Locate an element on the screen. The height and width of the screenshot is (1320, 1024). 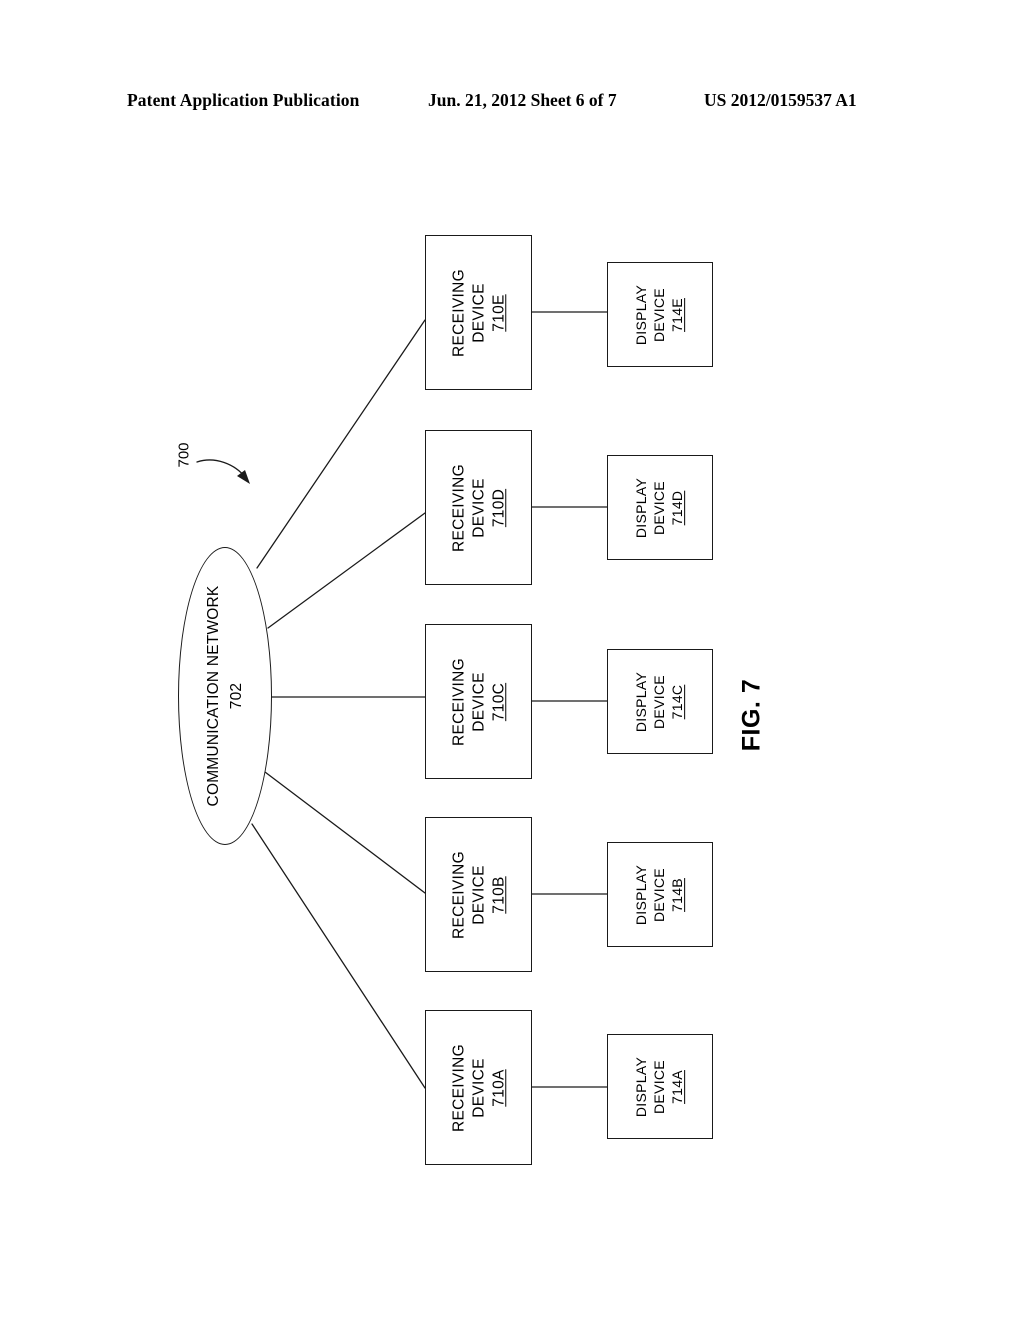
display-device-714d-line2: DEVICE is located at coordinates (659, 507).